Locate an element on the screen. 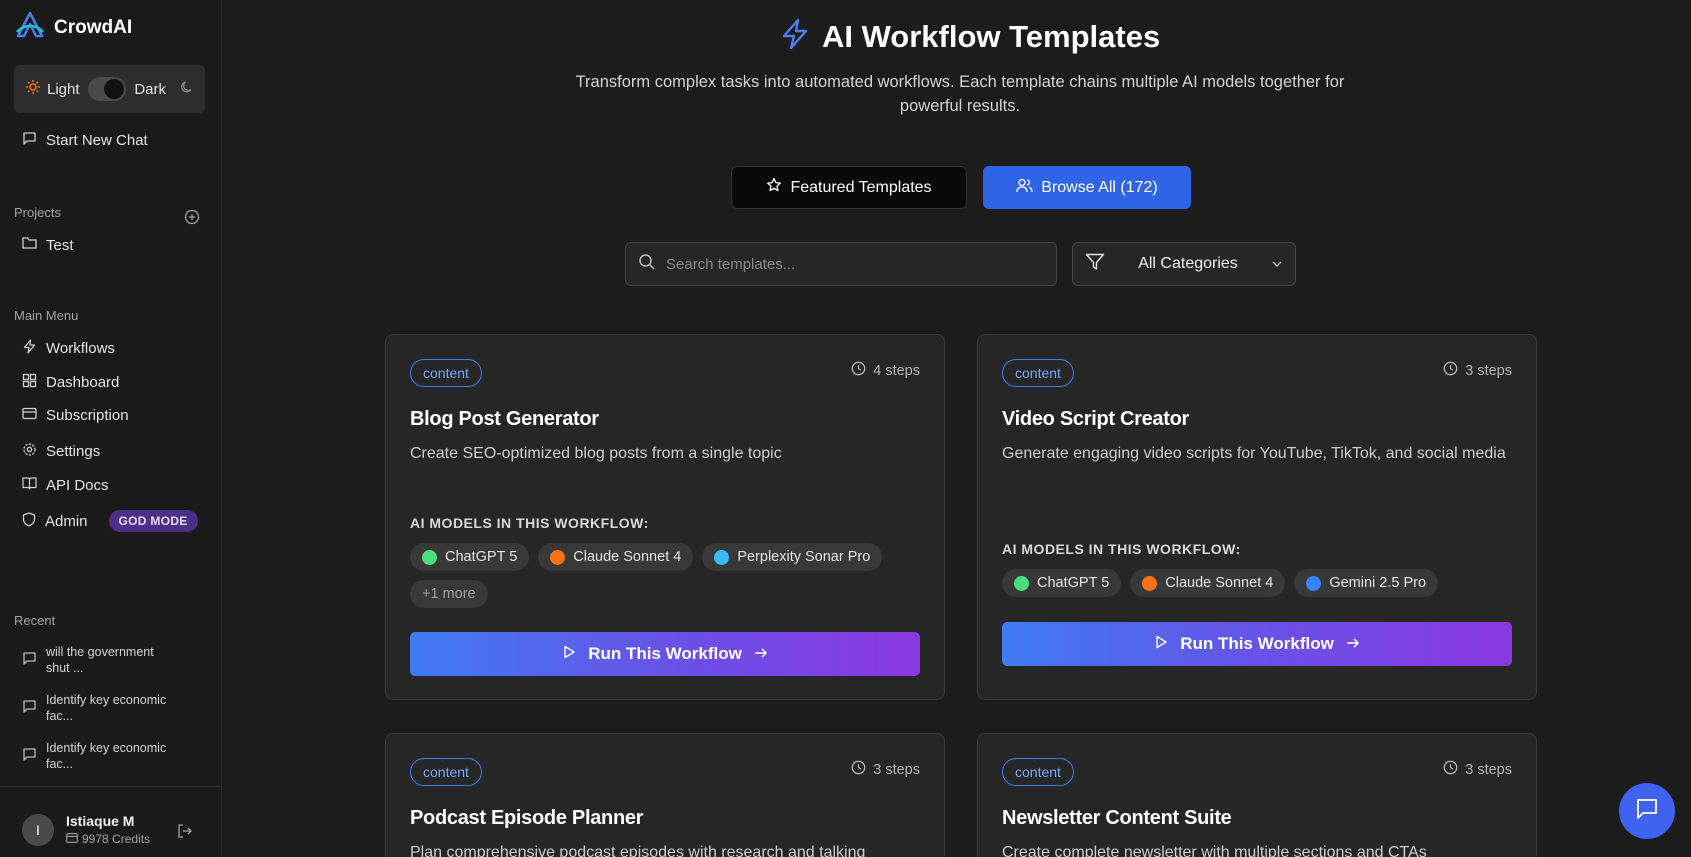 This screenshot has height=857, width=1691. category-filter-select: All Categories is located at coordinates (1184, 264).